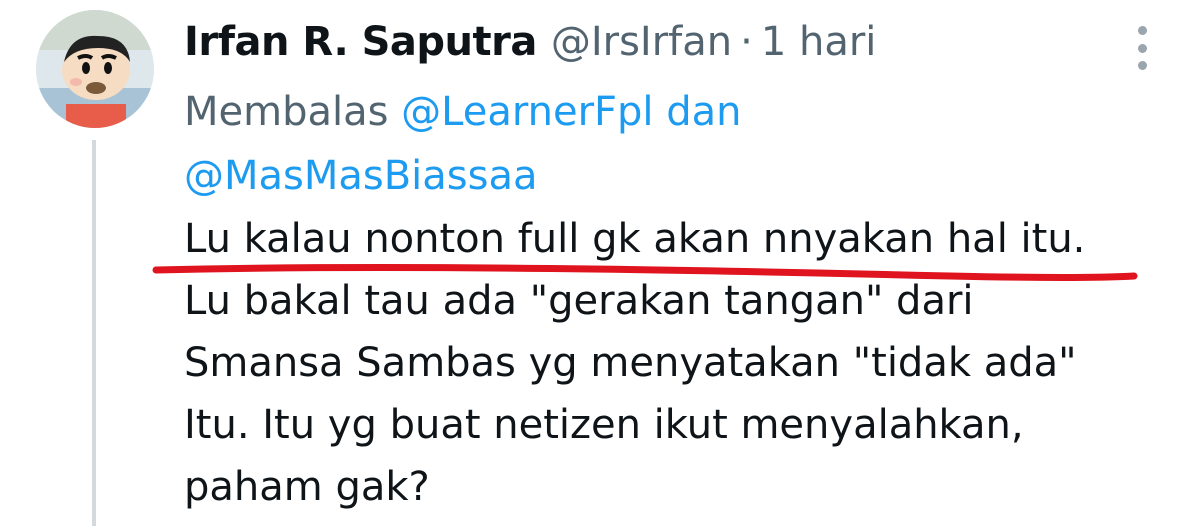  Describe the element at coordinates (286, 112) in the screenshot. I see `reply-prefix: Membalas` at that location.